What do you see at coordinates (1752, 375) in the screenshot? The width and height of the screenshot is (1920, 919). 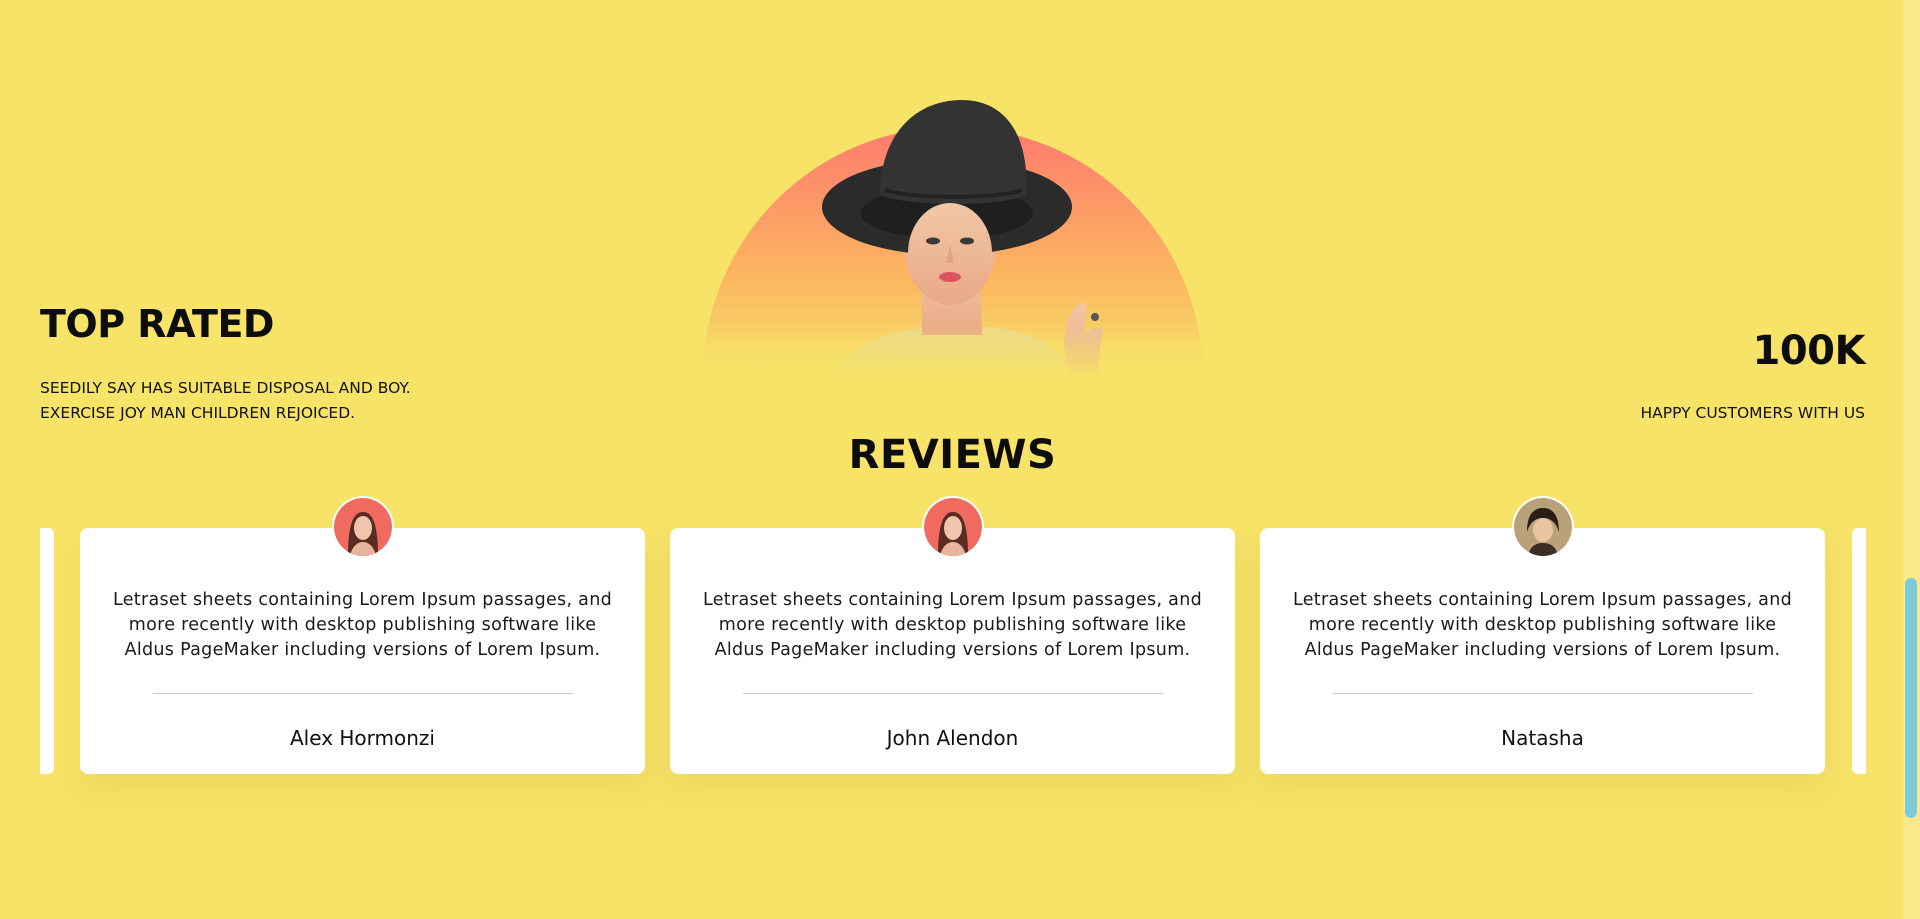 I see `customer-stats: 100K HAPPY CUSTOMERS WITH US` at bounding box center [1752, 375].